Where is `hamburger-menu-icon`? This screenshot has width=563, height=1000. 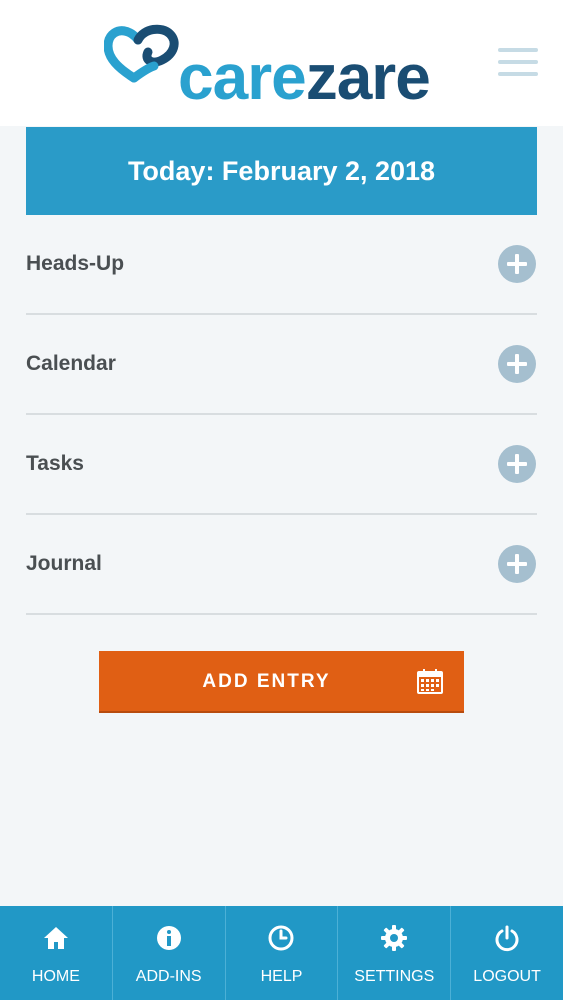
hamburger-menu-icon is located at coordinates (518, 62).